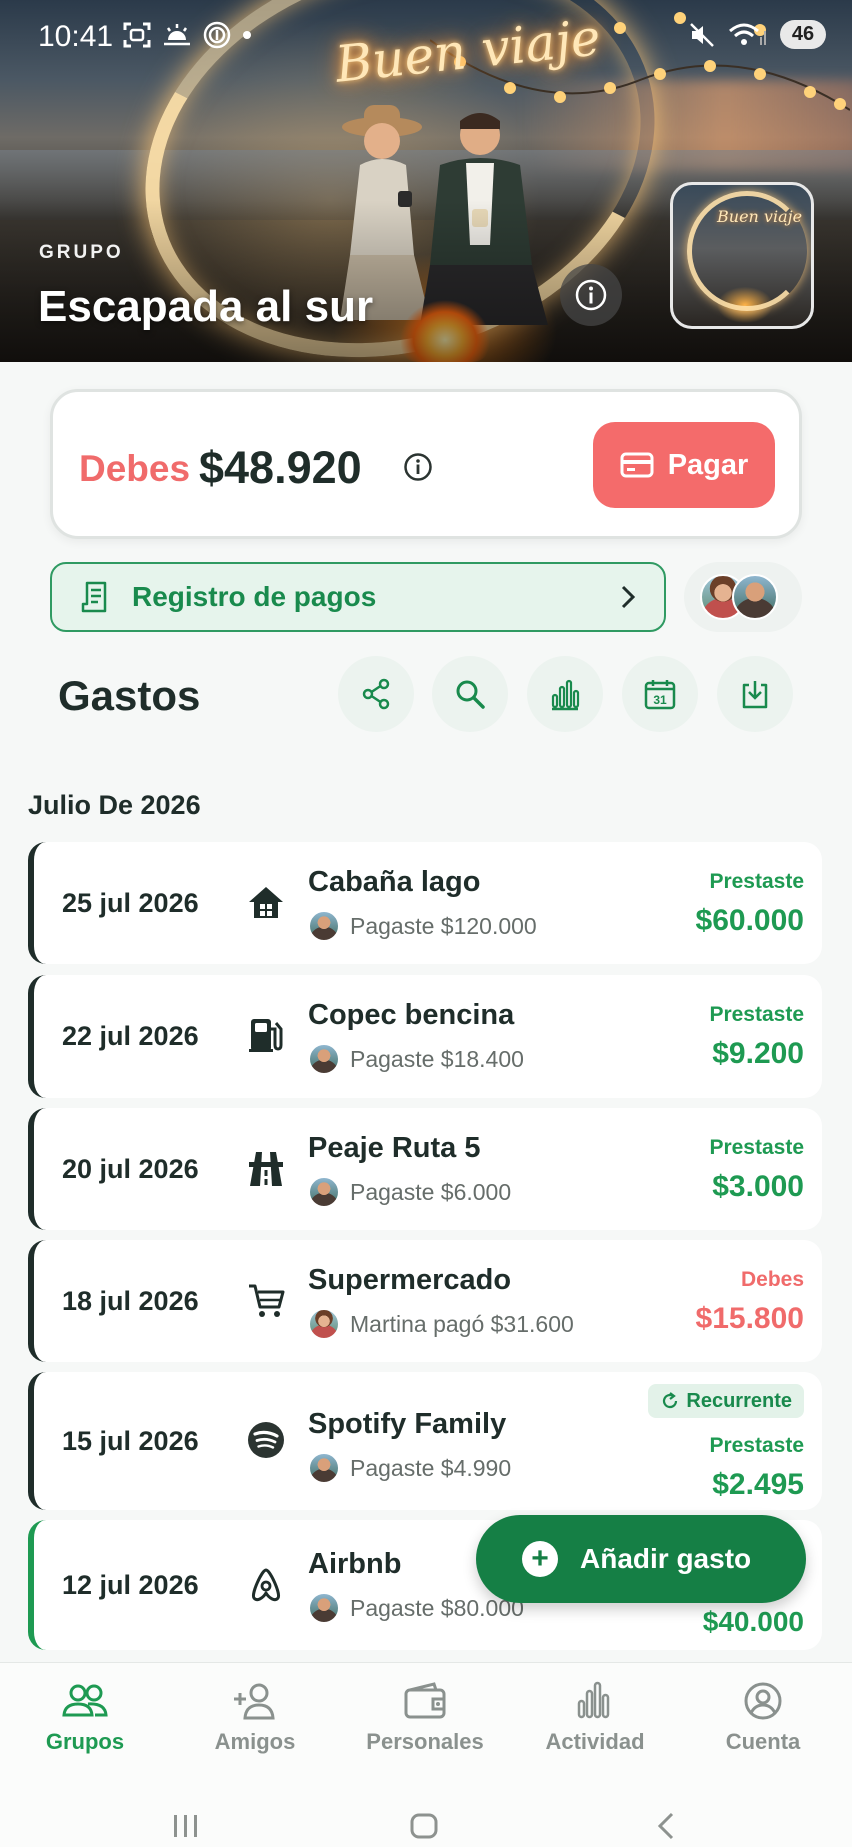 This screenshot has width=852, height=1847. What do you see at coordinates (114, 805) in the screenshot?
I see `month-heading: Julio De 2026` at bounding box center [114, 805].